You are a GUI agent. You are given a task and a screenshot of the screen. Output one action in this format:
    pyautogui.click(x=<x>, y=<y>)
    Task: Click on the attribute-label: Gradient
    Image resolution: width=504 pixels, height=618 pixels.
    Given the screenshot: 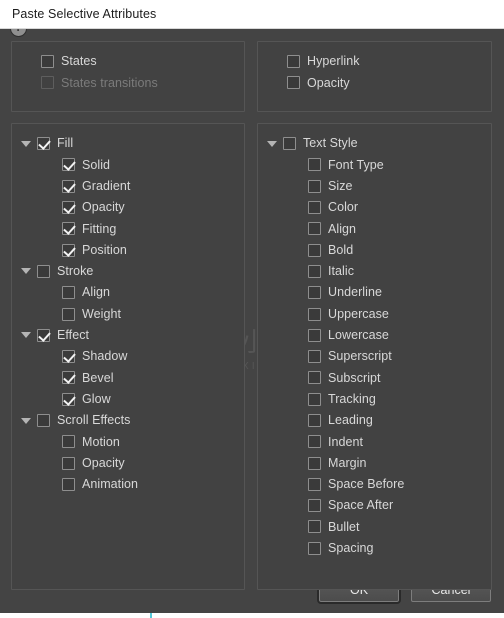 What is the action you would take?
    pyautogui.click(x=106, y=185)
    